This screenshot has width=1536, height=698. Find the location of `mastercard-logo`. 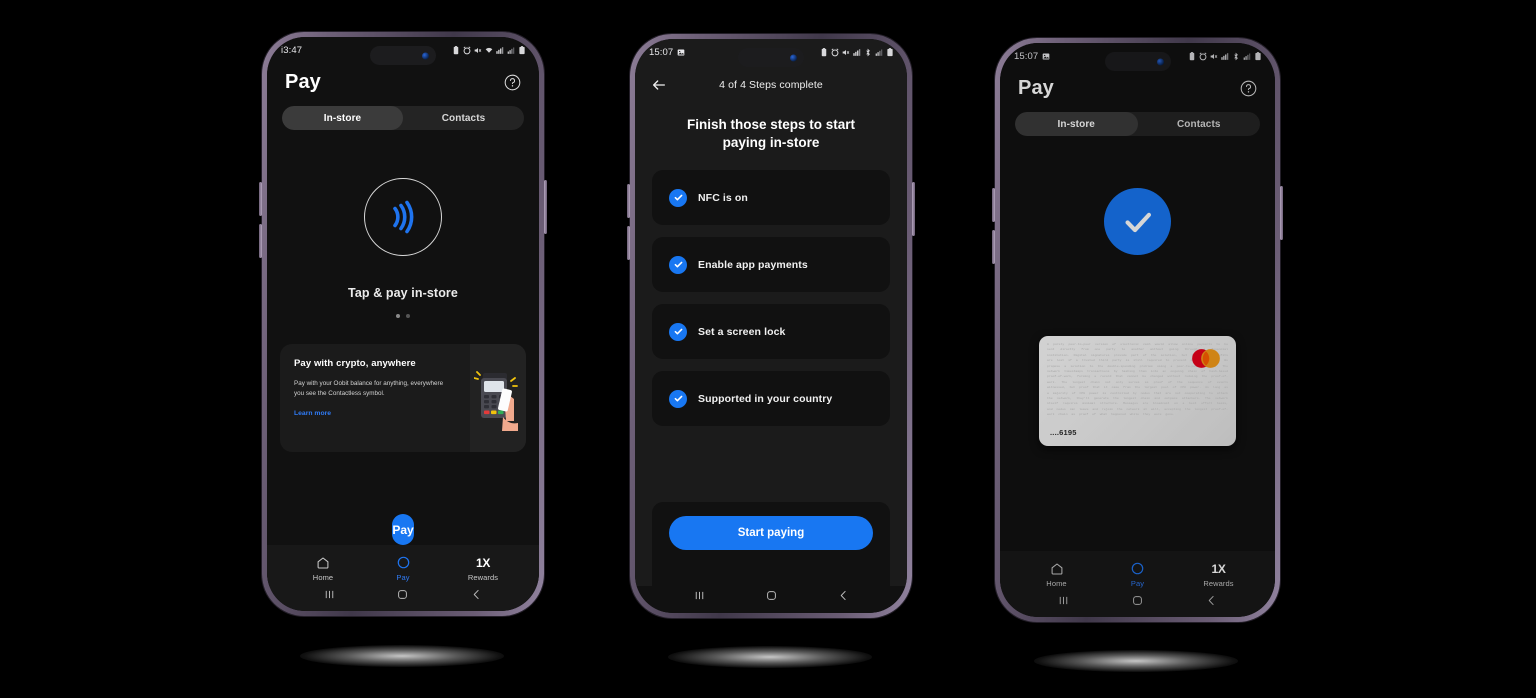

mastercard-logo is located at coordinates (1206, 358).